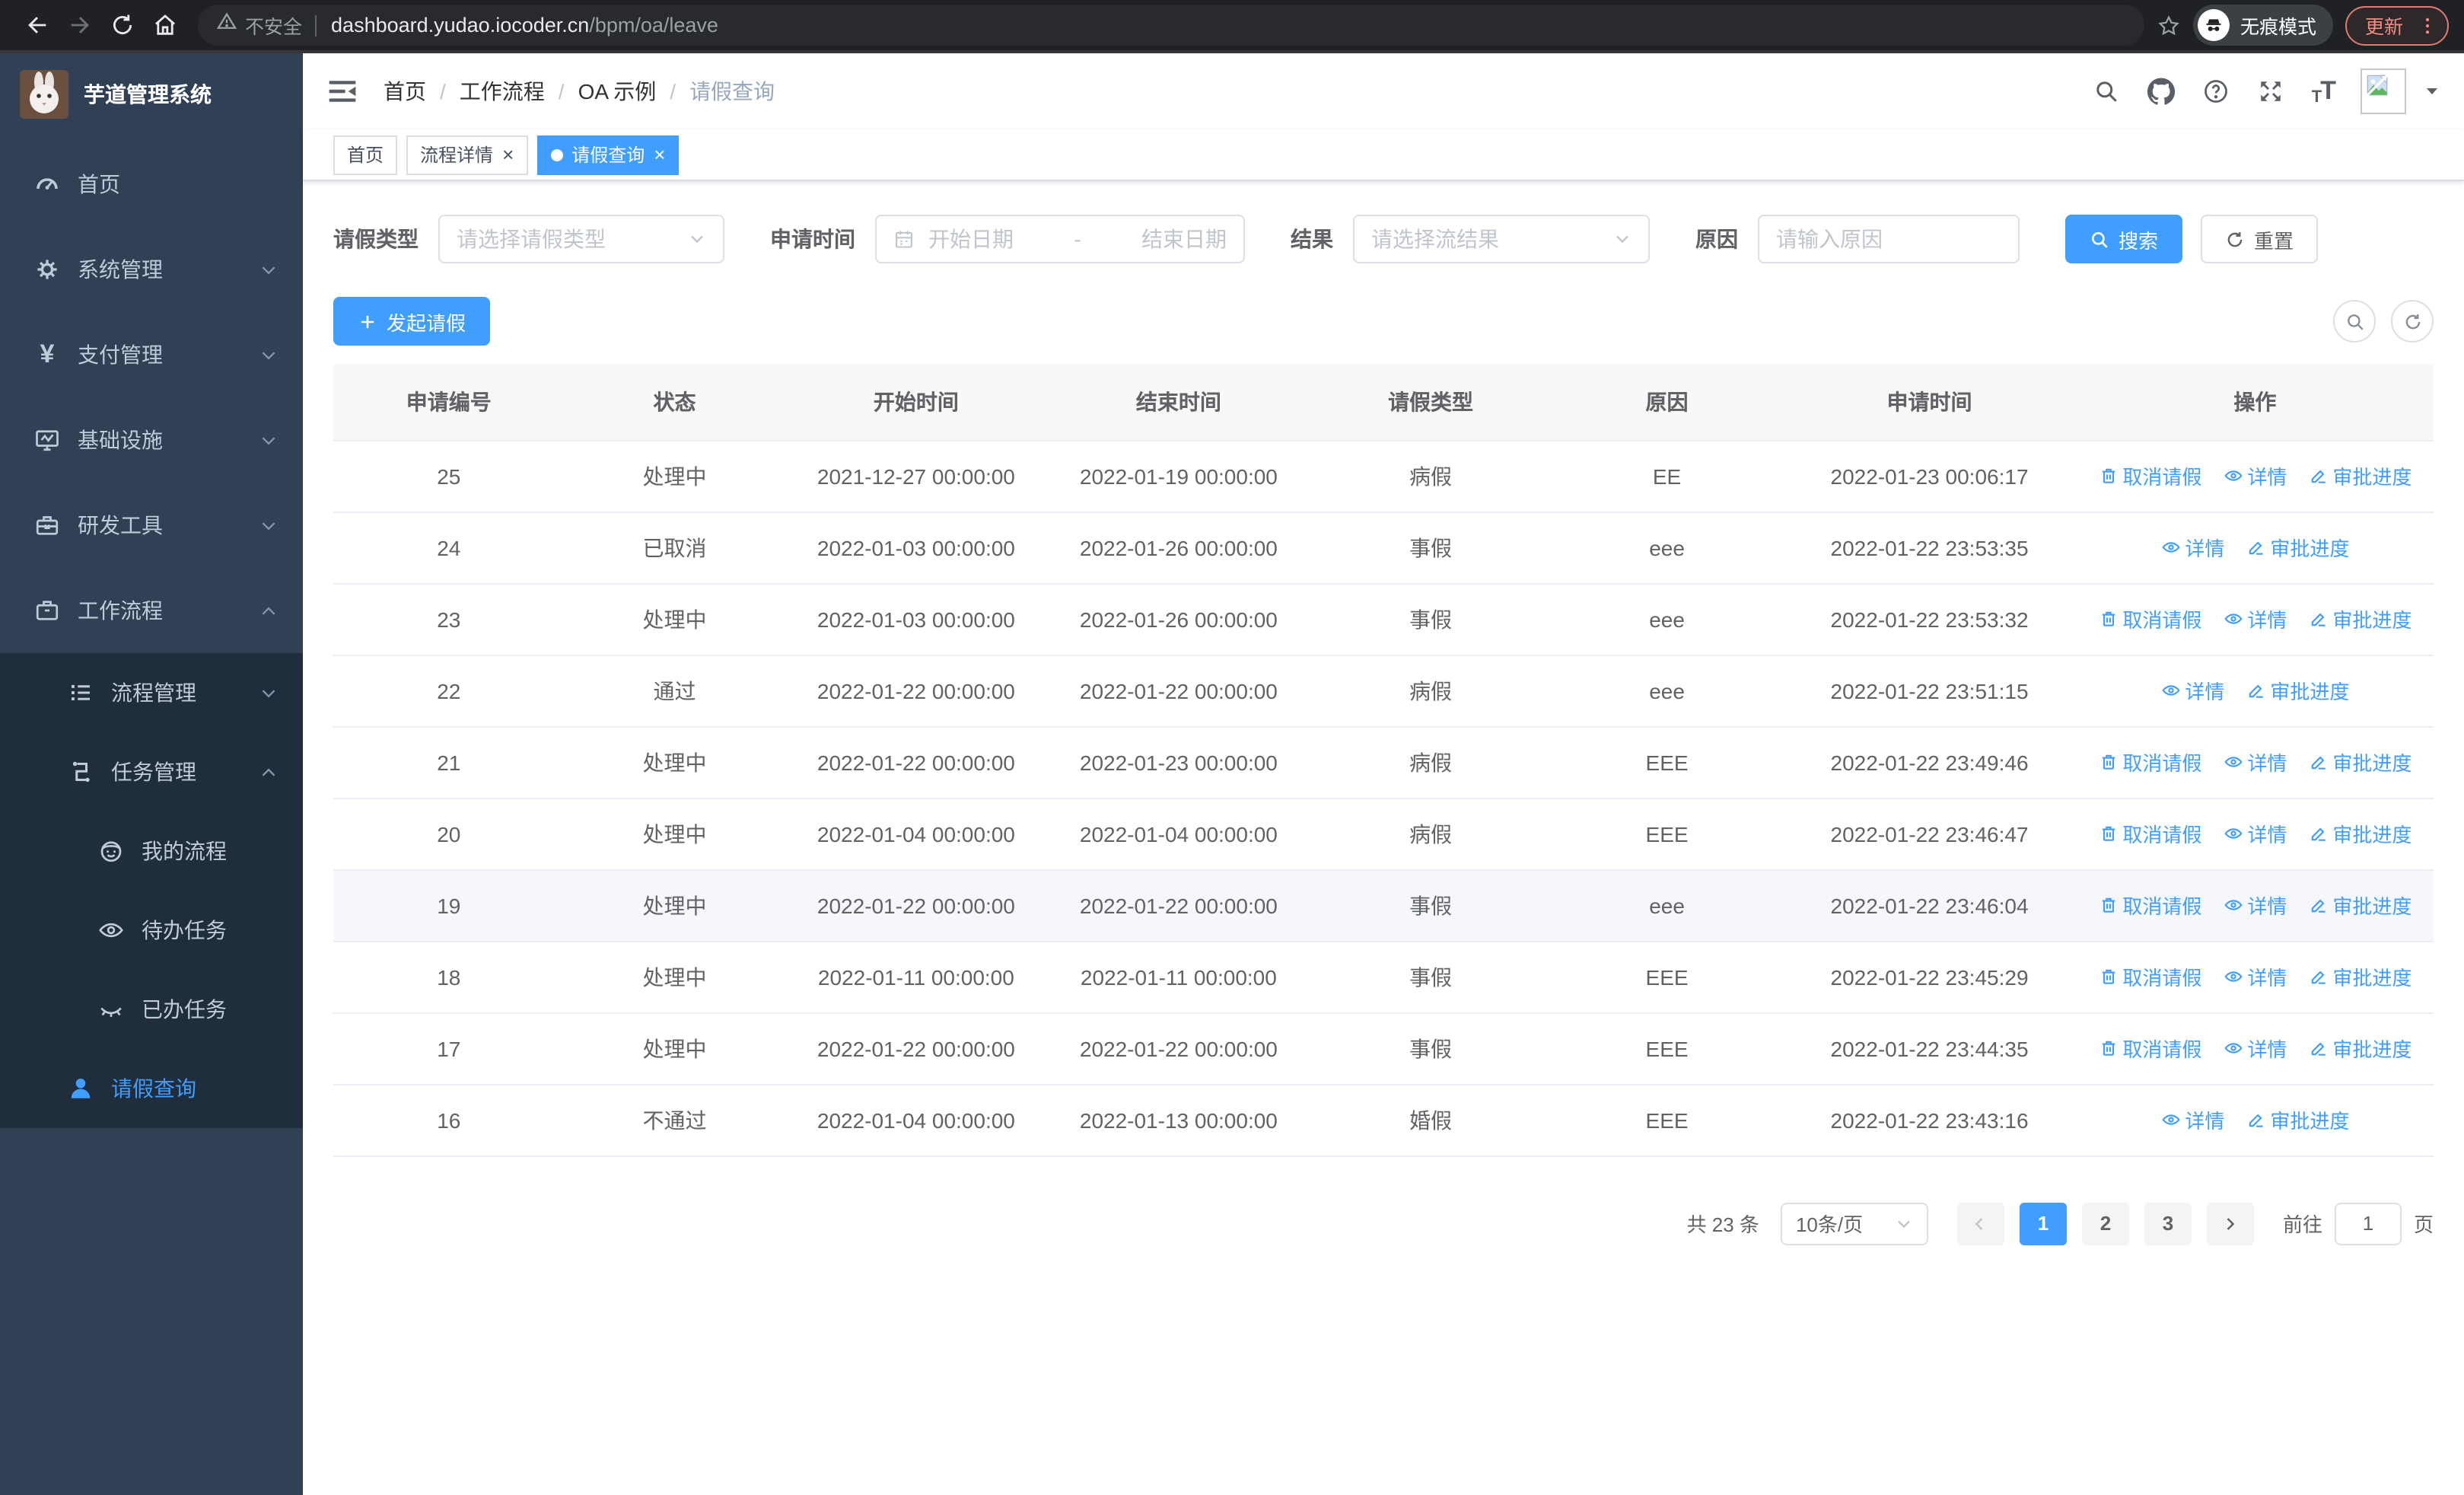 The height and width of the screenshot is (1495, 2464). Describe the element at coordinates (121, 25) in the screenshot. I see `browser-reload-button` at that location.